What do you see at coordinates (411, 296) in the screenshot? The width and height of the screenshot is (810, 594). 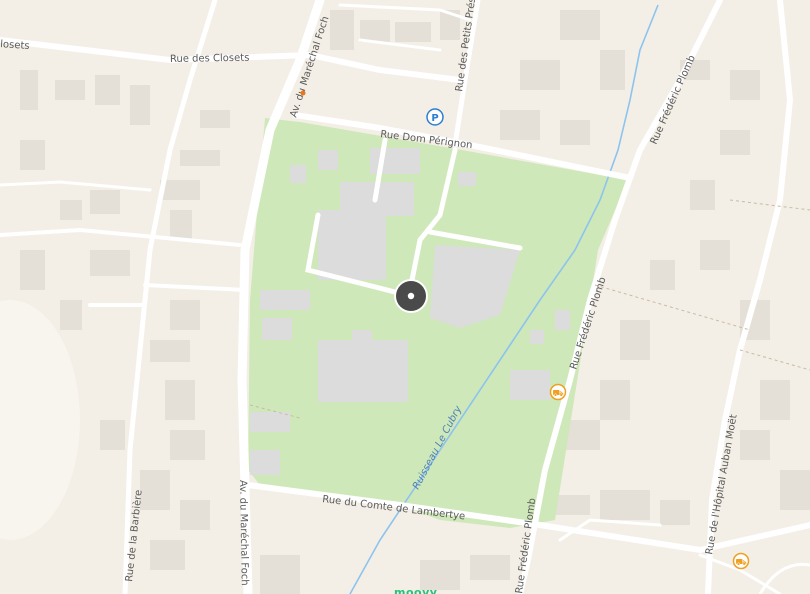 I see `location-marker-icon` at bounding box center [411, 296].